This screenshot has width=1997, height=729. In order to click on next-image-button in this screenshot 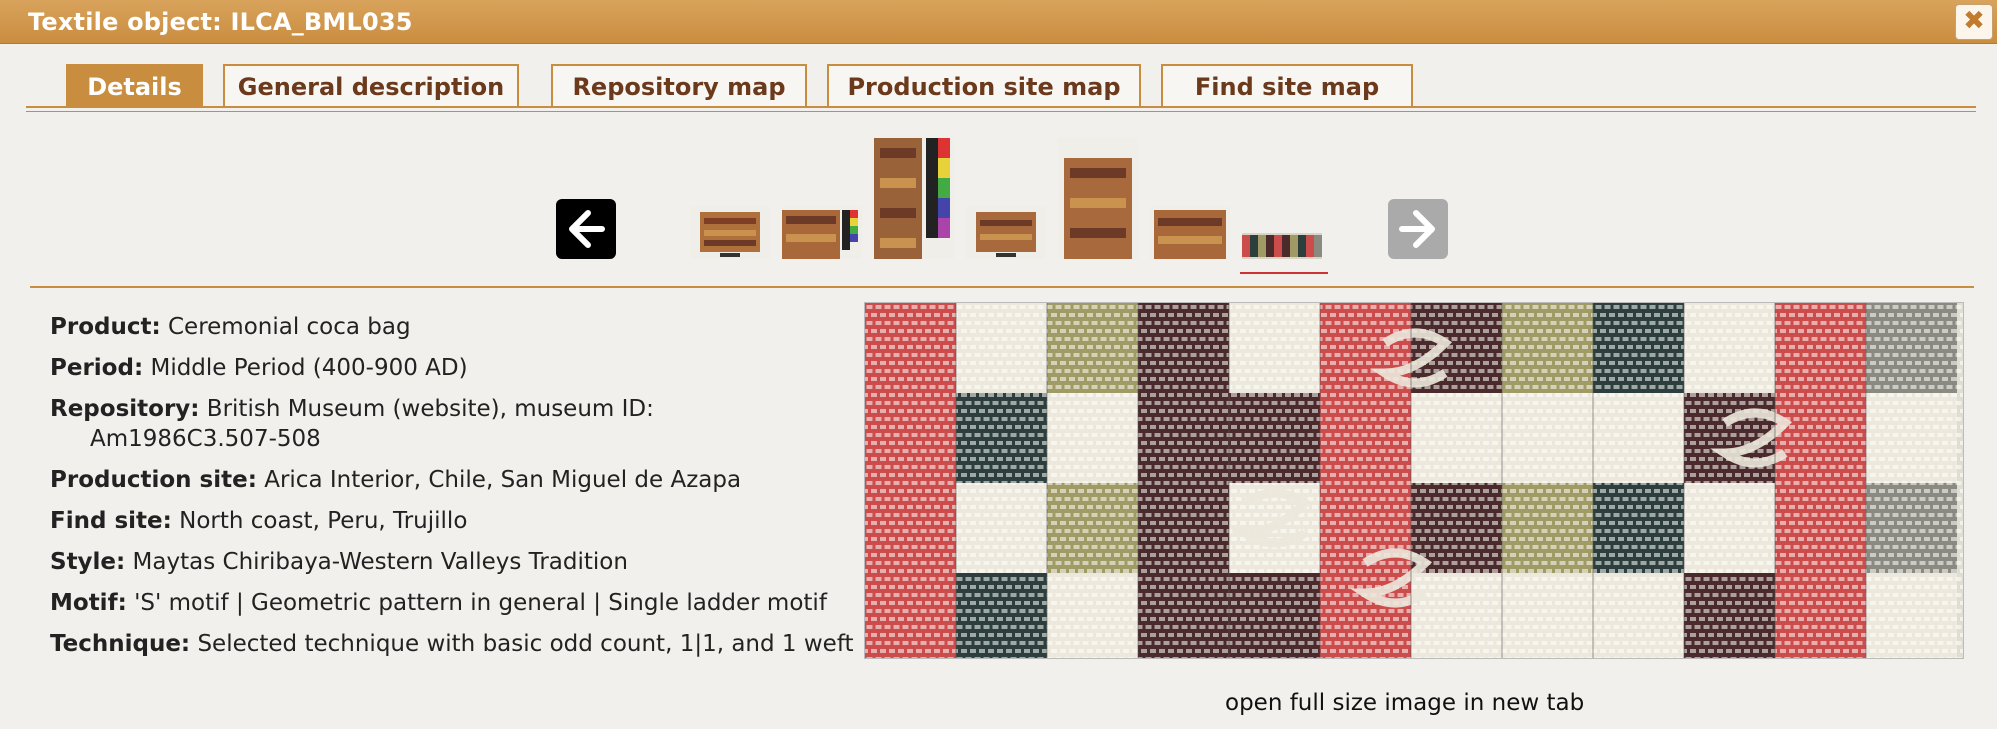, I will do `click(1418, 229)`.